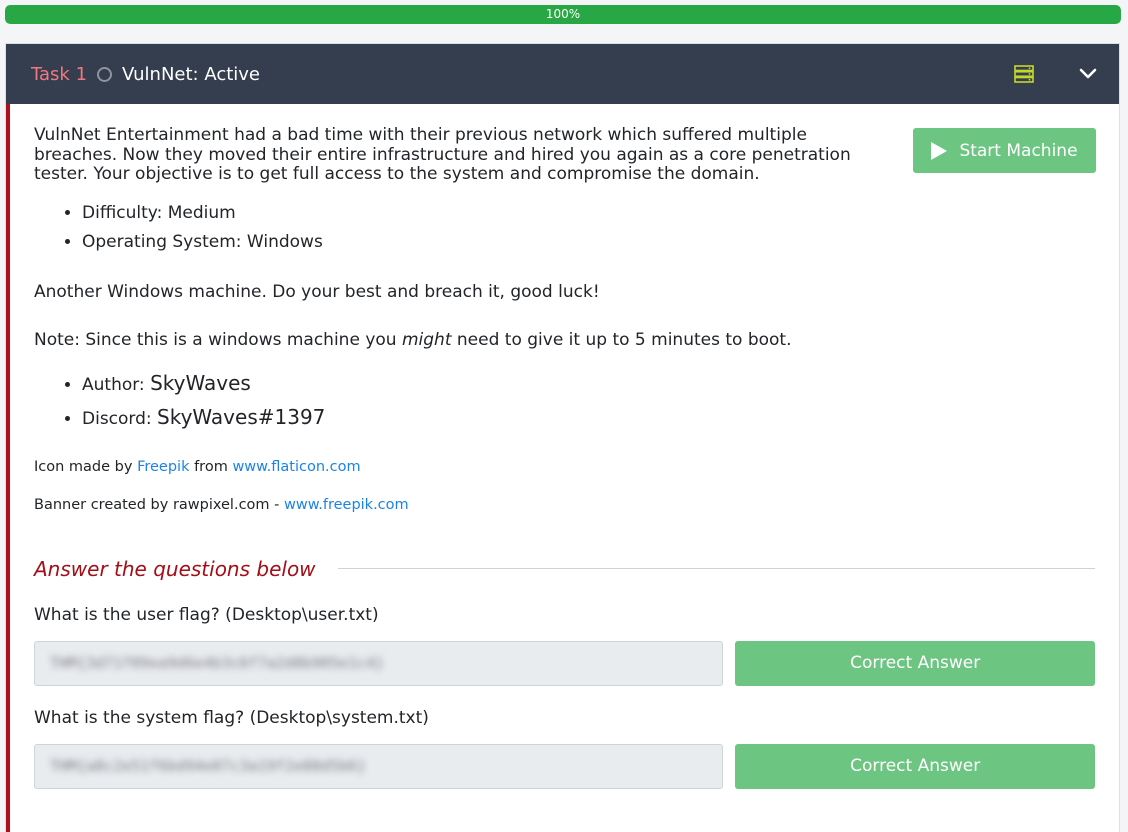 This screenshot has width=1128, height=832. I want to click on task-title: VulnNet: Active, so click(191, 74).